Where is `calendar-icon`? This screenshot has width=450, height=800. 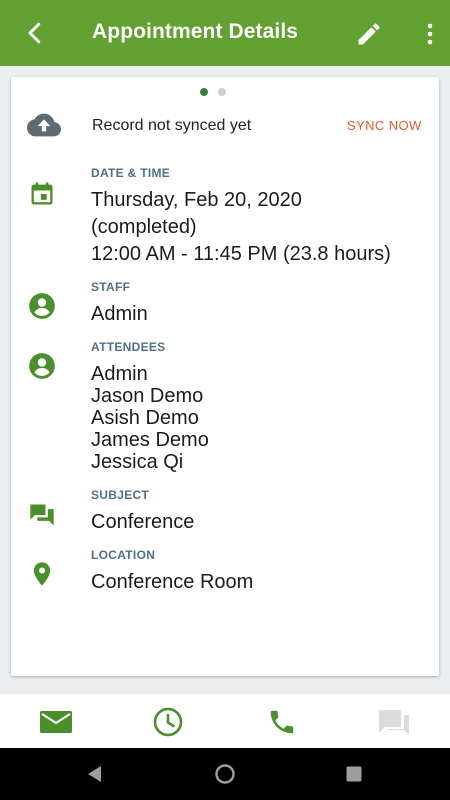 calendar-icon is located at coordinates (42, 193).